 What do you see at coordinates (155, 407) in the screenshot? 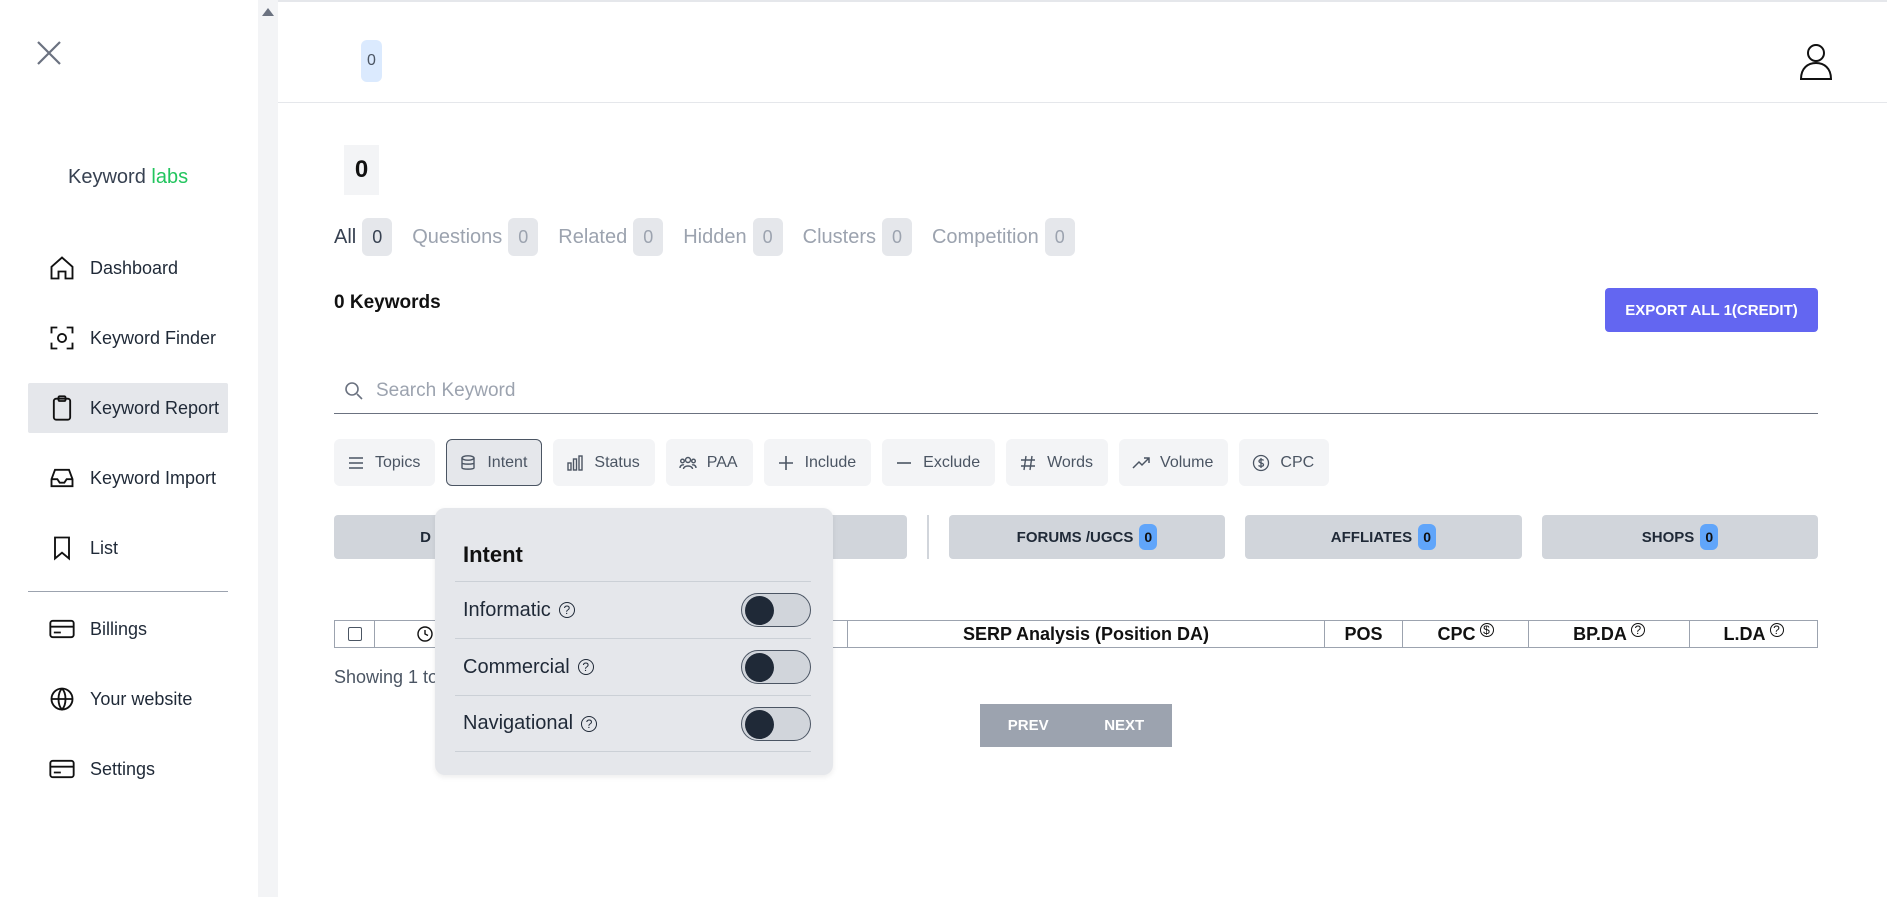
I see `sidebar-item-label: Keyword Report` at bounding box center [155, 407].